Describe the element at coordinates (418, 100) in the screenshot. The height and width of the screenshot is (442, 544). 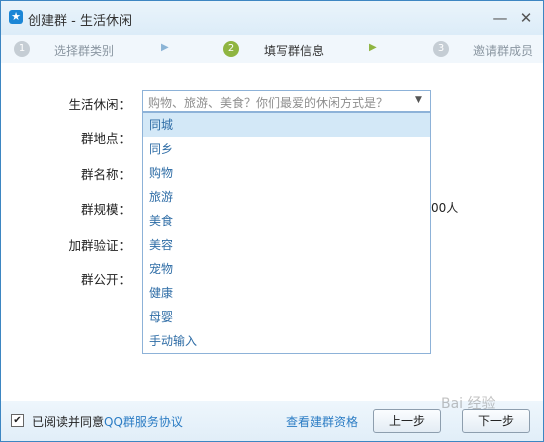
I see `chevron-down-icon: ▼` at that location.